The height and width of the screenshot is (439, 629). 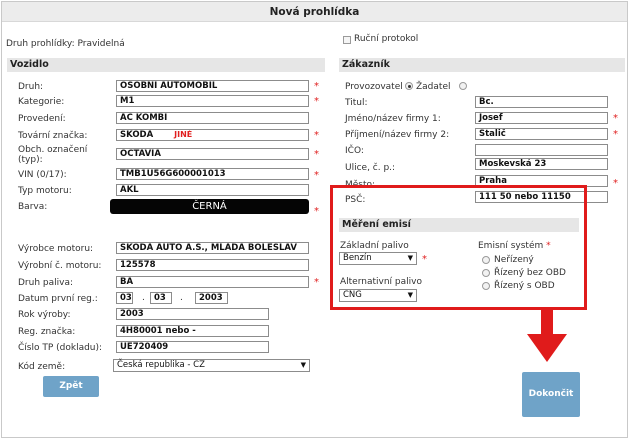 What do you see at coordinates (71, 386) in the screenshot?
I see `zpet-button: Zpět` at bounding box center [71, 386].